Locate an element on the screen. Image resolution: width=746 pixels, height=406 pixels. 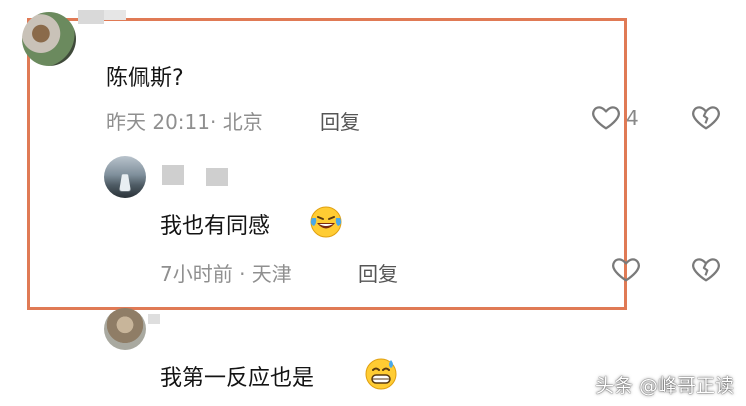
comment-meta: 昨天 20:11· 北京 is located at coordinates (184, 122).